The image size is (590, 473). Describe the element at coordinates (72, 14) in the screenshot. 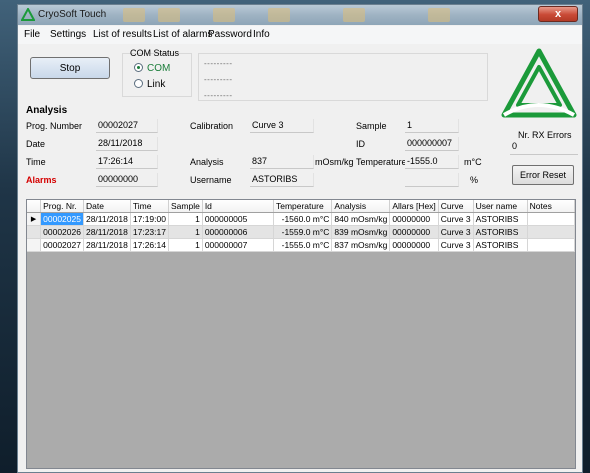

I see `window-title: CryoSoft Touch` at that location.